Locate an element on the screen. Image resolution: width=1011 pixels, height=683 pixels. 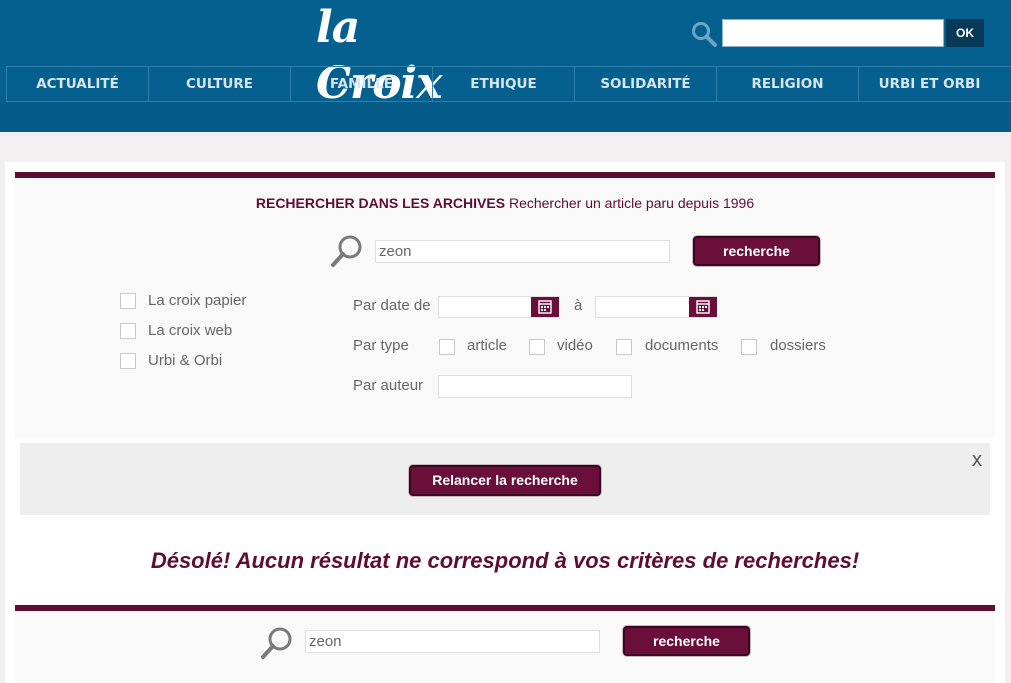
nav-item-ethique: ETHIQUE is located at coordinates (503, 84).